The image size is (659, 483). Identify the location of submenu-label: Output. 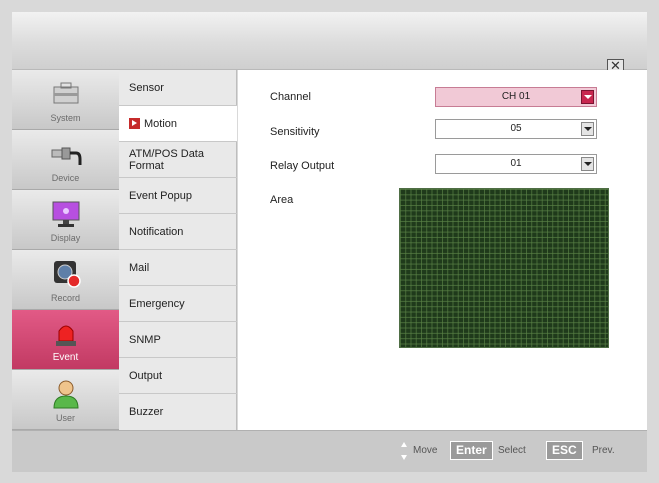
(146, 375).